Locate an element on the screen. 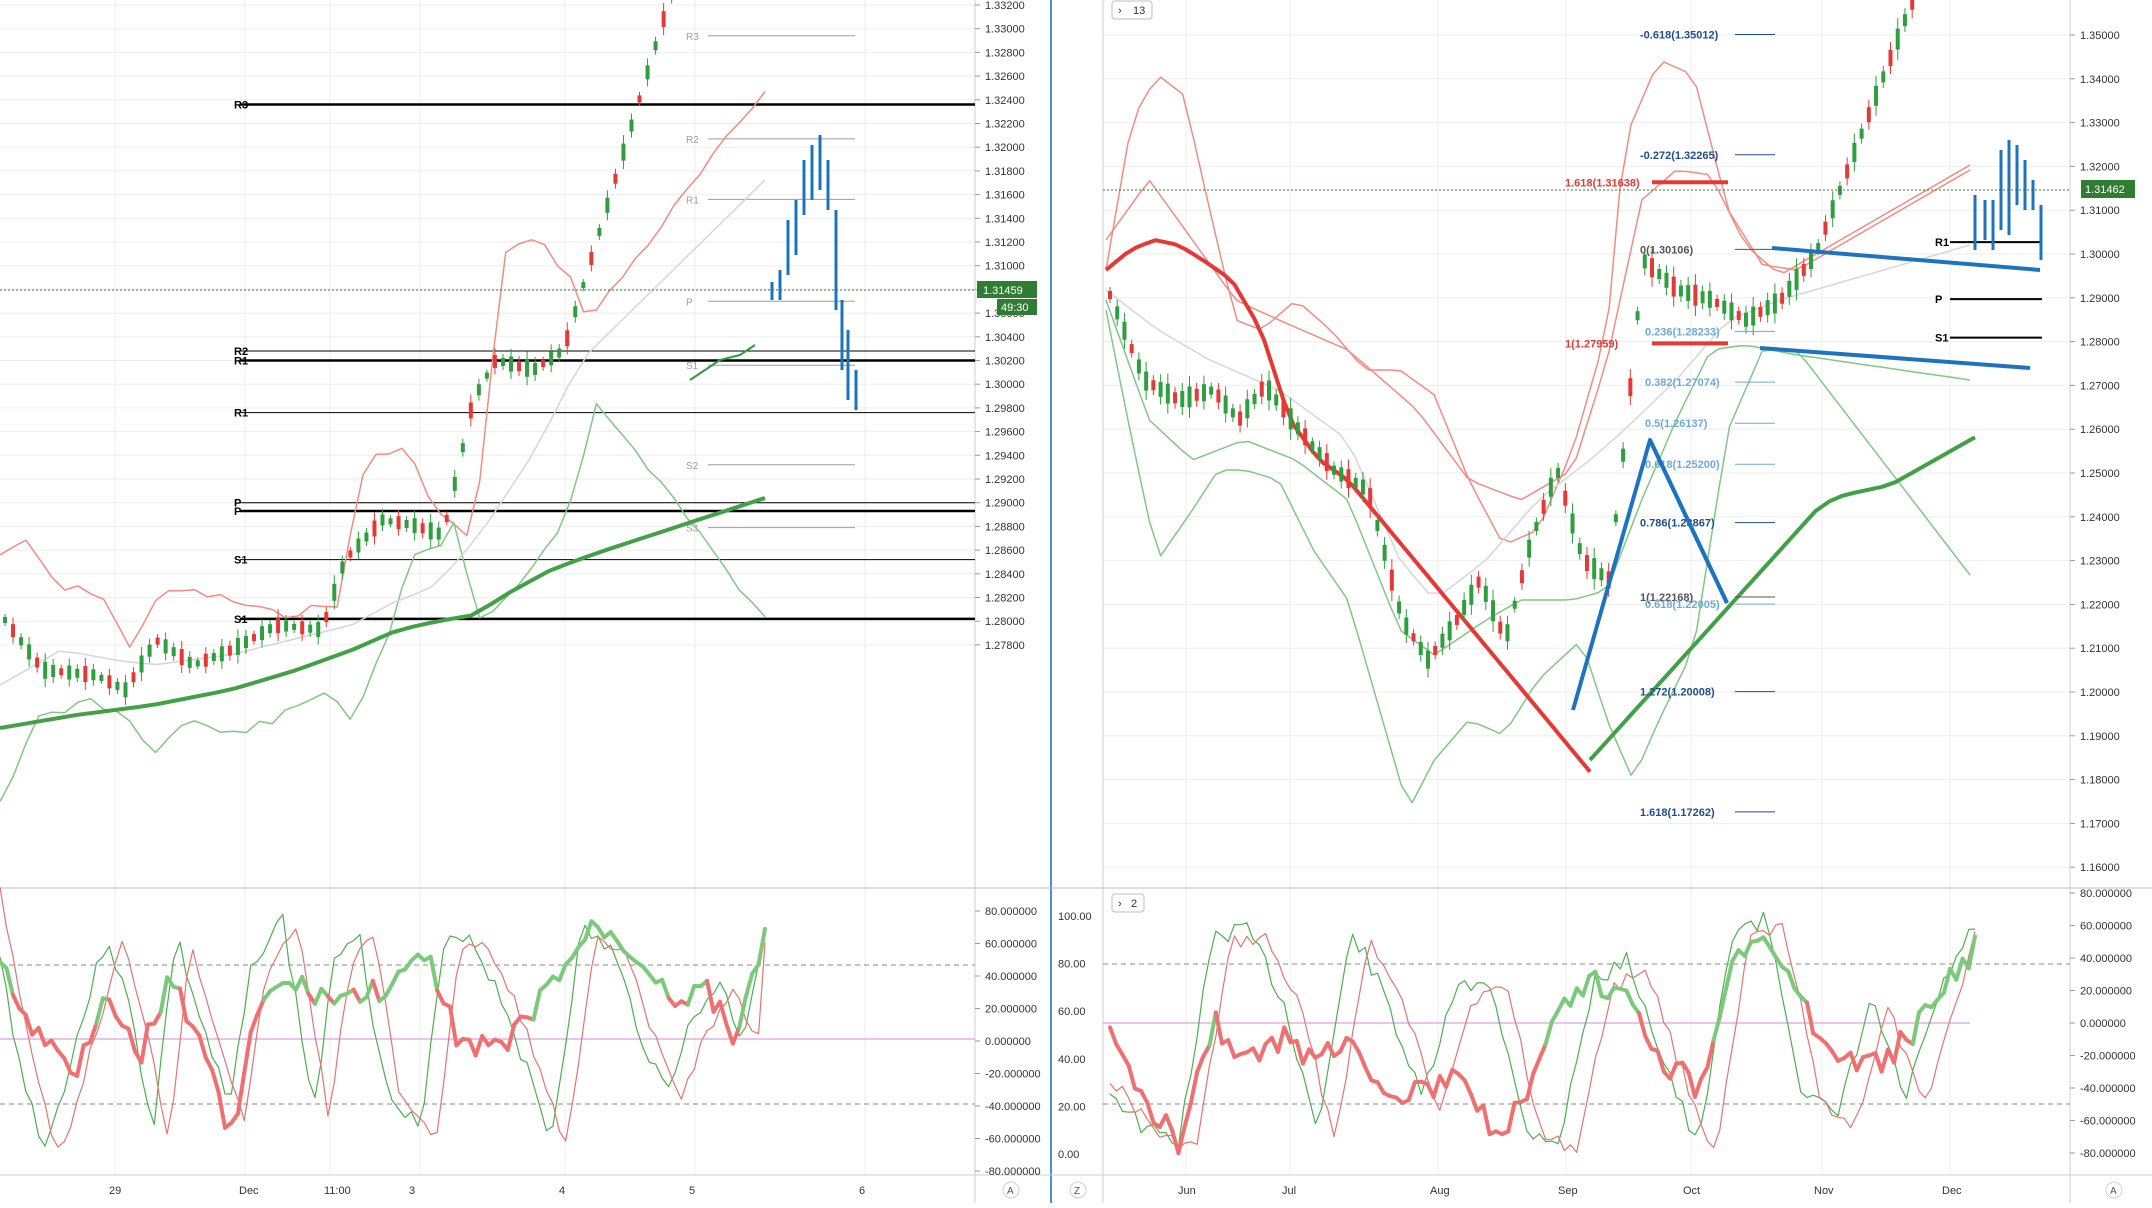 The width and height of the screenshot is (2152, 1208). right-axis-corner-right: A is located at coordinates (2114, 1190).